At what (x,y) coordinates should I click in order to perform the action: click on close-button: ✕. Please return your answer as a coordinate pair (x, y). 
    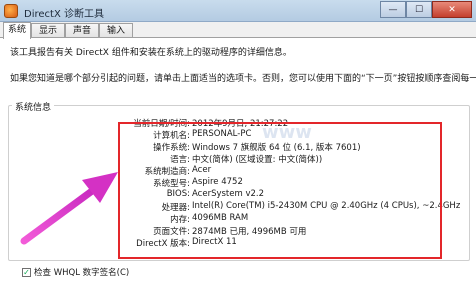
    Looking at the image, I should click on (452, 9).